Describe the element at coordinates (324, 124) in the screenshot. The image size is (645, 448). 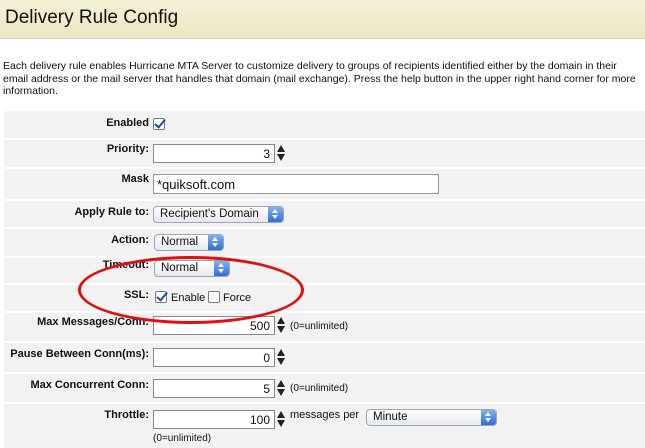
I see `row-enabled: Enabled` at that location.